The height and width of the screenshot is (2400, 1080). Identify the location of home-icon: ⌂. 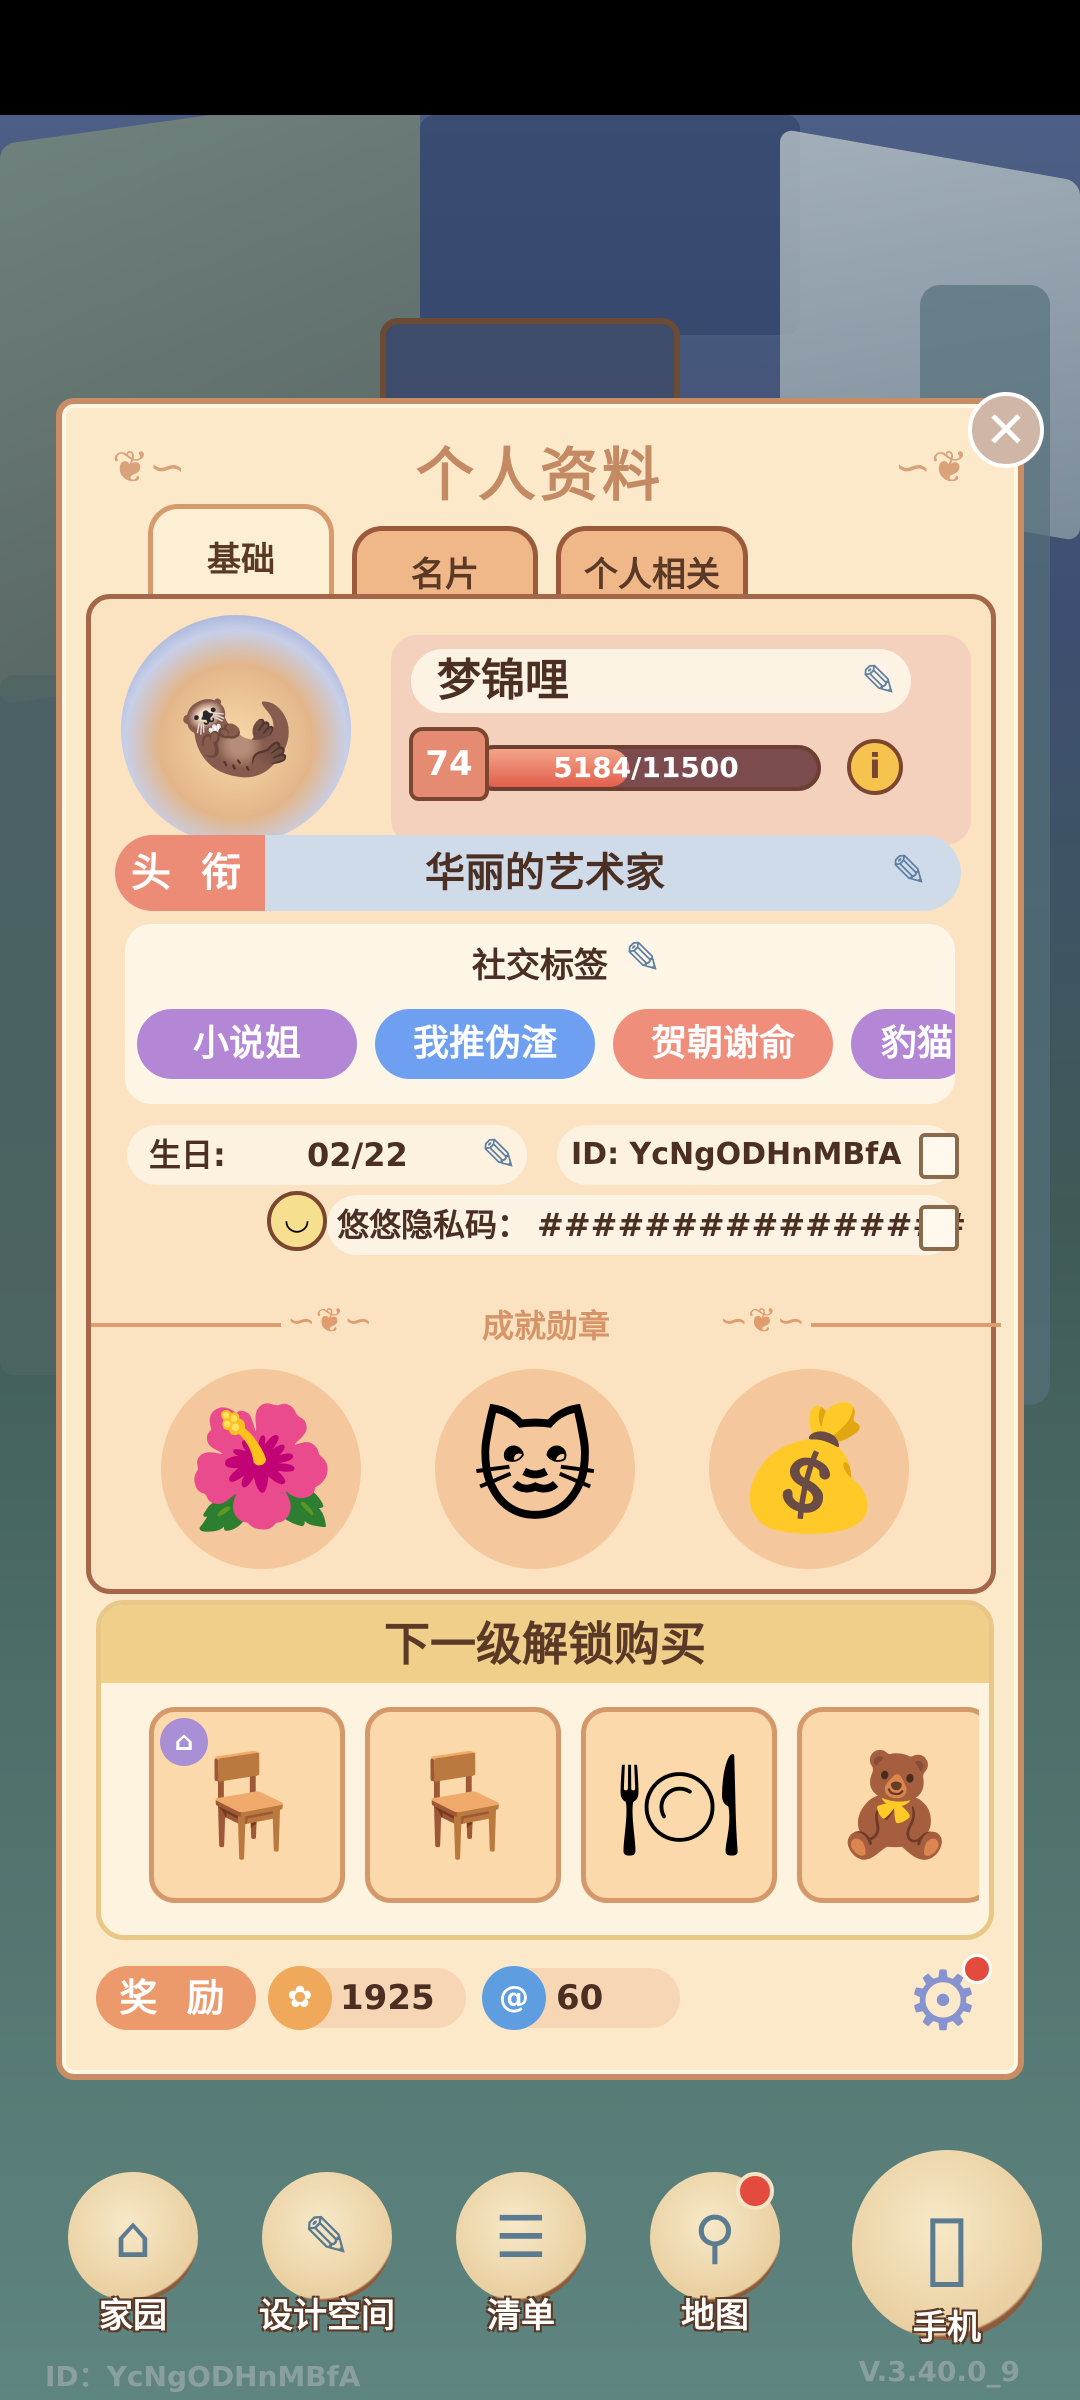
(133, 2237).